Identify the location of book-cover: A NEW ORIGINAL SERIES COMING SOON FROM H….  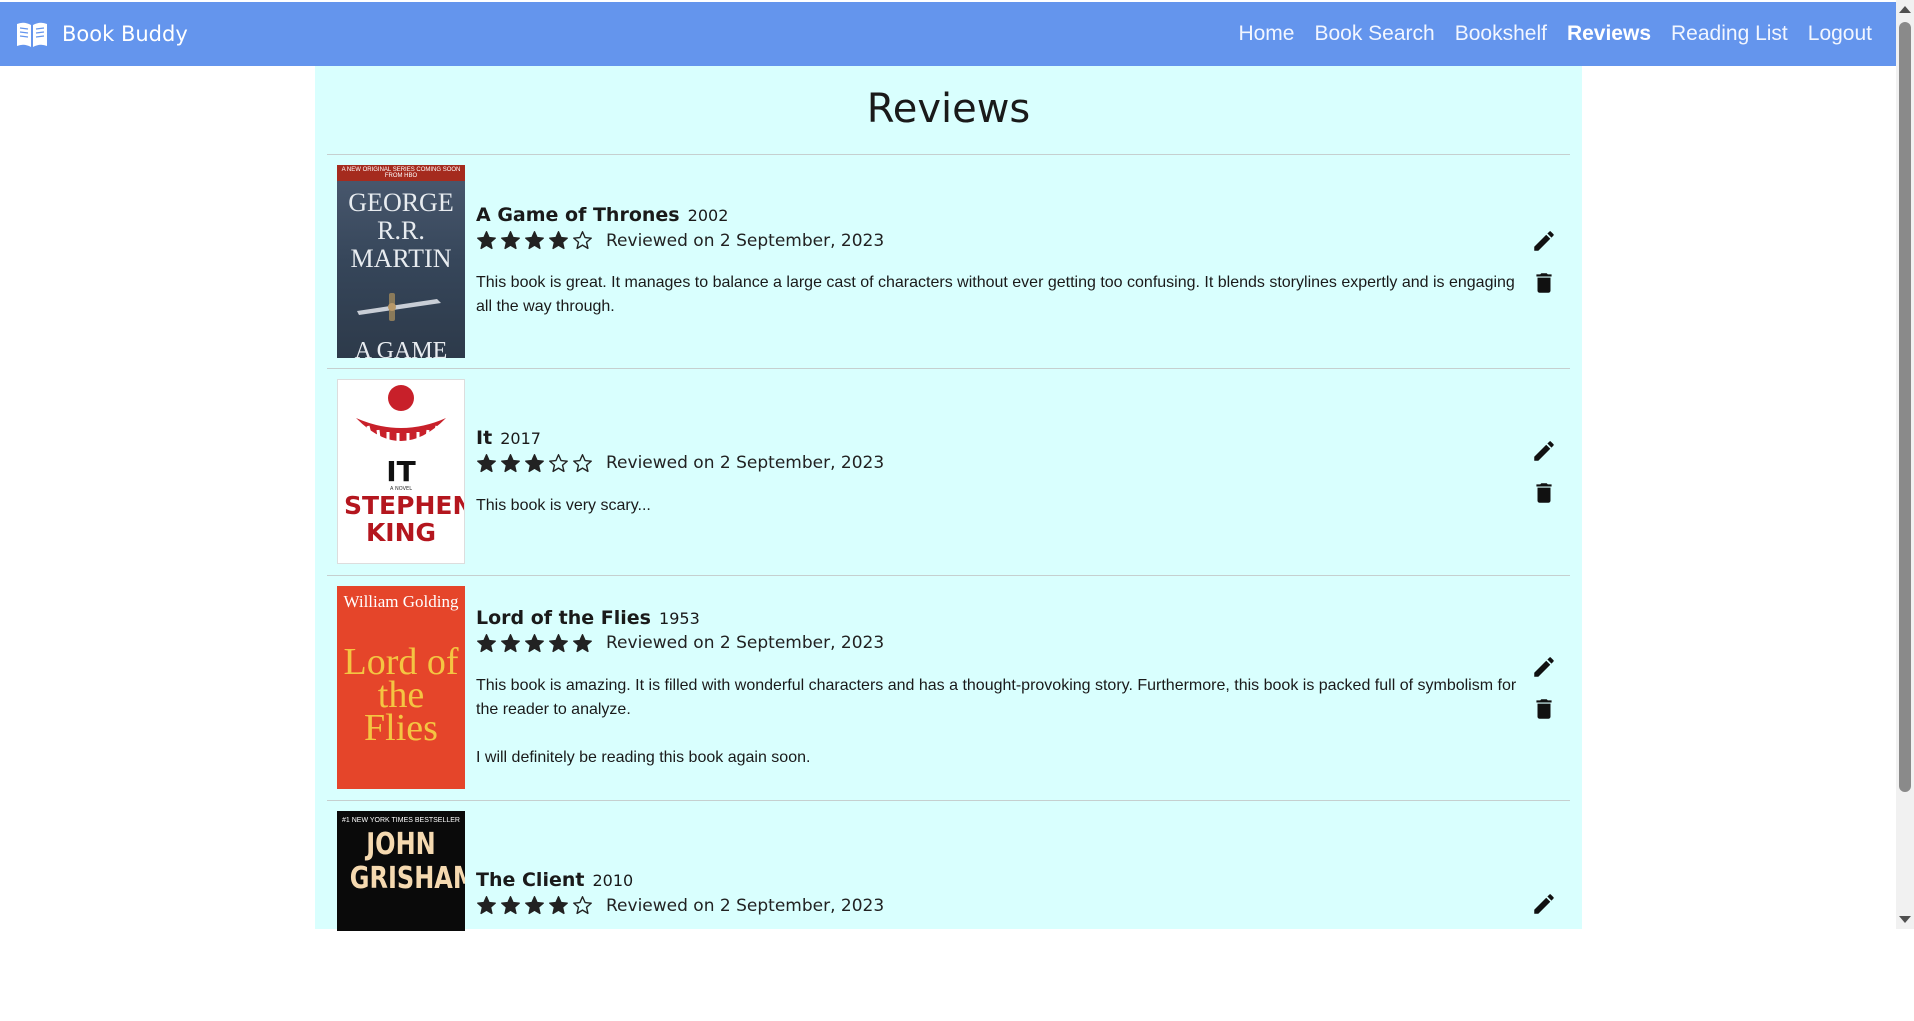
(401, 261).